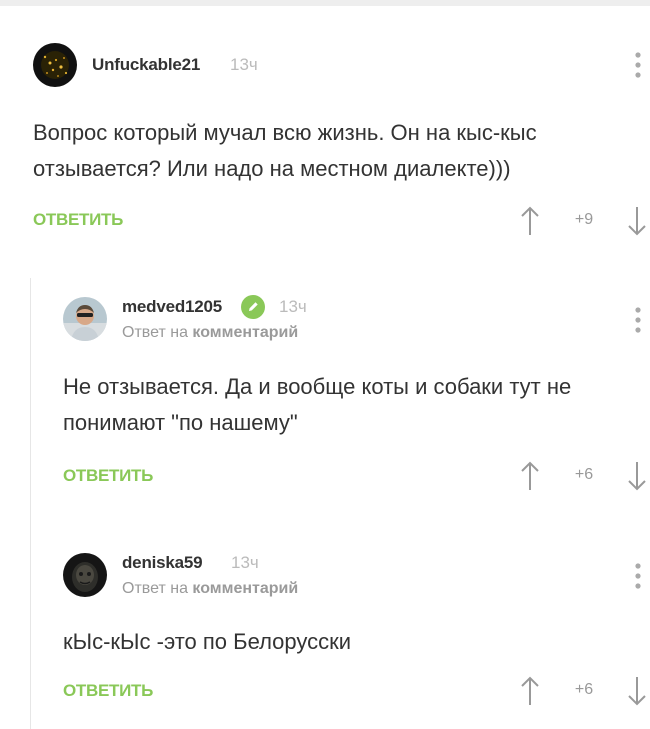 This screenshot has width=650, height=729. I want to click on thread-line, so click(30, 503).